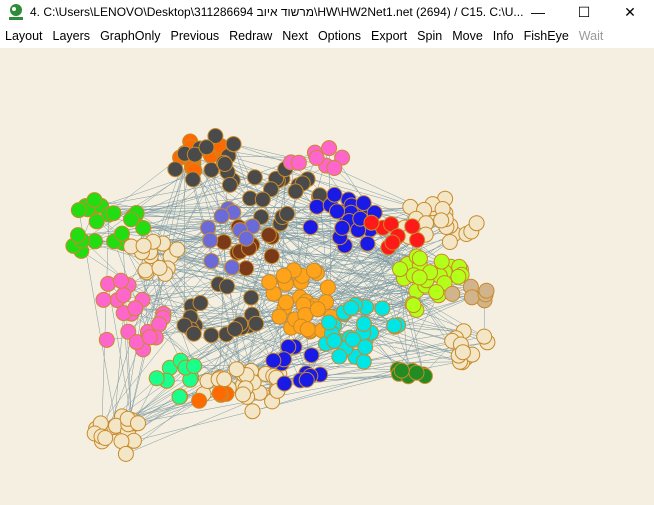 Image resolution: width=654 pixels, height=505 pixels. Describe the element at coordinates (130, 36) in the screenshot. I see `menu-graphonly: GraphOnly` at that location.